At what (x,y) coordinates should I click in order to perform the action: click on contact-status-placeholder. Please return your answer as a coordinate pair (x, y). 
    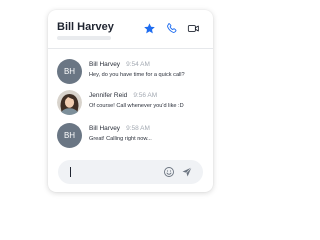
    Looking at the image, I should click on (84, 38).